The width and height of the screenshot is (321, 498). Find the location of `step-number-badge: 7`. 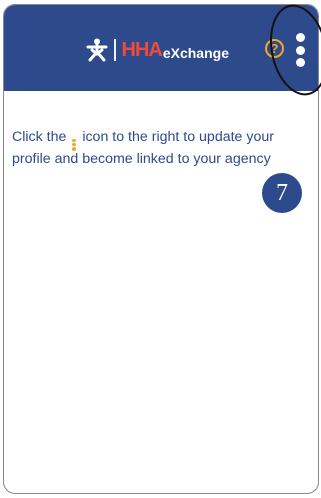

step-number-badge: 7 is located at coordinates (282, 193).